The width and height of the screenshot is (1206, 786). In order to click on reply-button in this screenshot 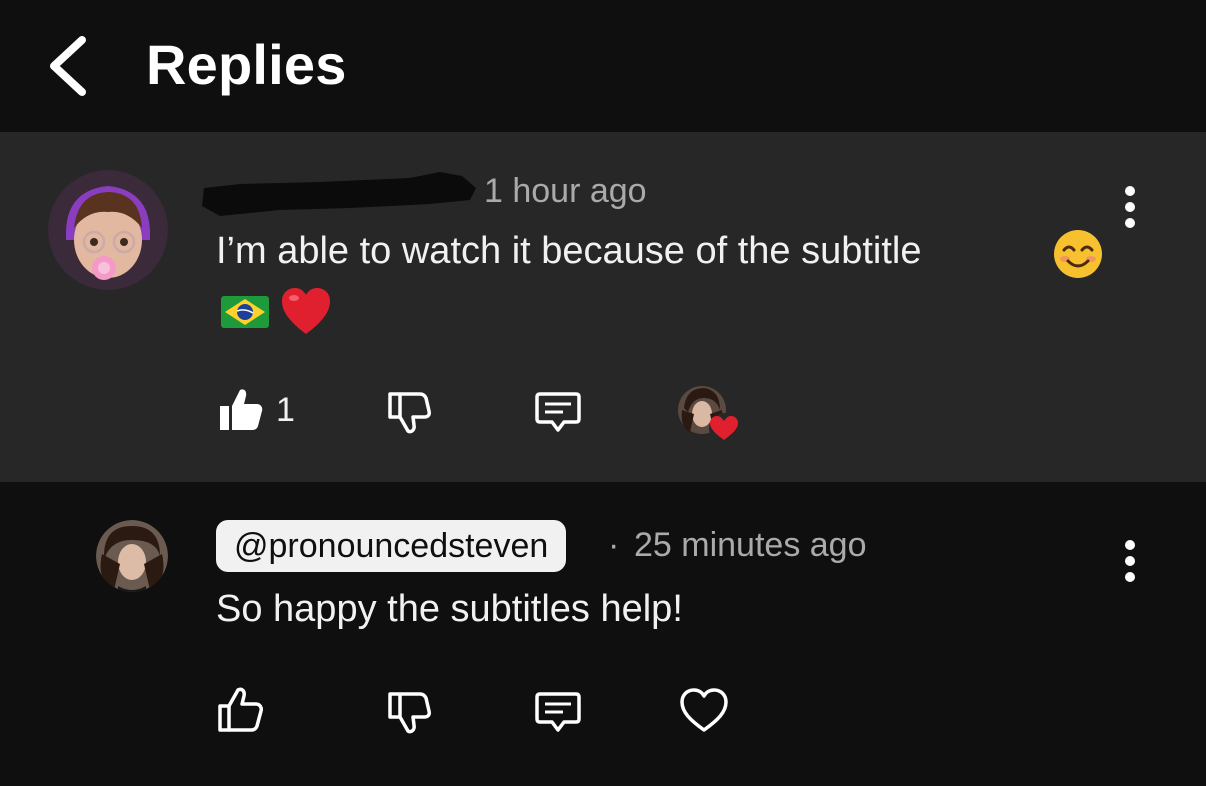, I will do `click(558, 410)`.